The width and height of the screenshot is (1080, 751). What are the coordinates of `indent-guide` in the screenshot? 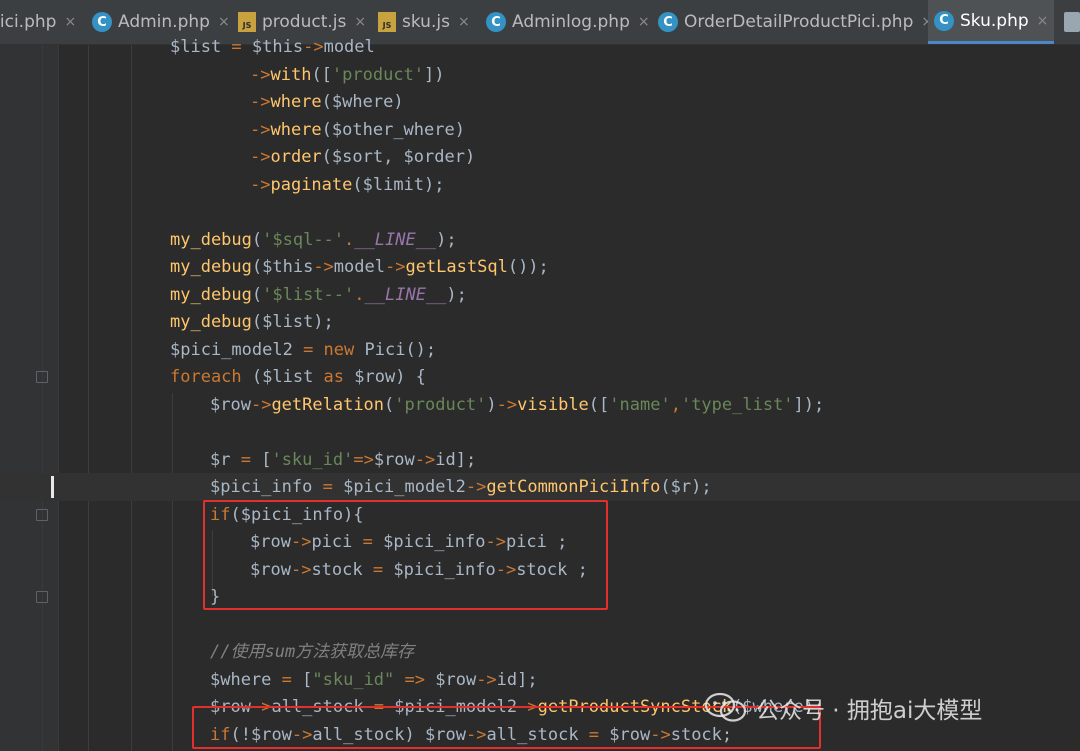 It's located at (88, 398).